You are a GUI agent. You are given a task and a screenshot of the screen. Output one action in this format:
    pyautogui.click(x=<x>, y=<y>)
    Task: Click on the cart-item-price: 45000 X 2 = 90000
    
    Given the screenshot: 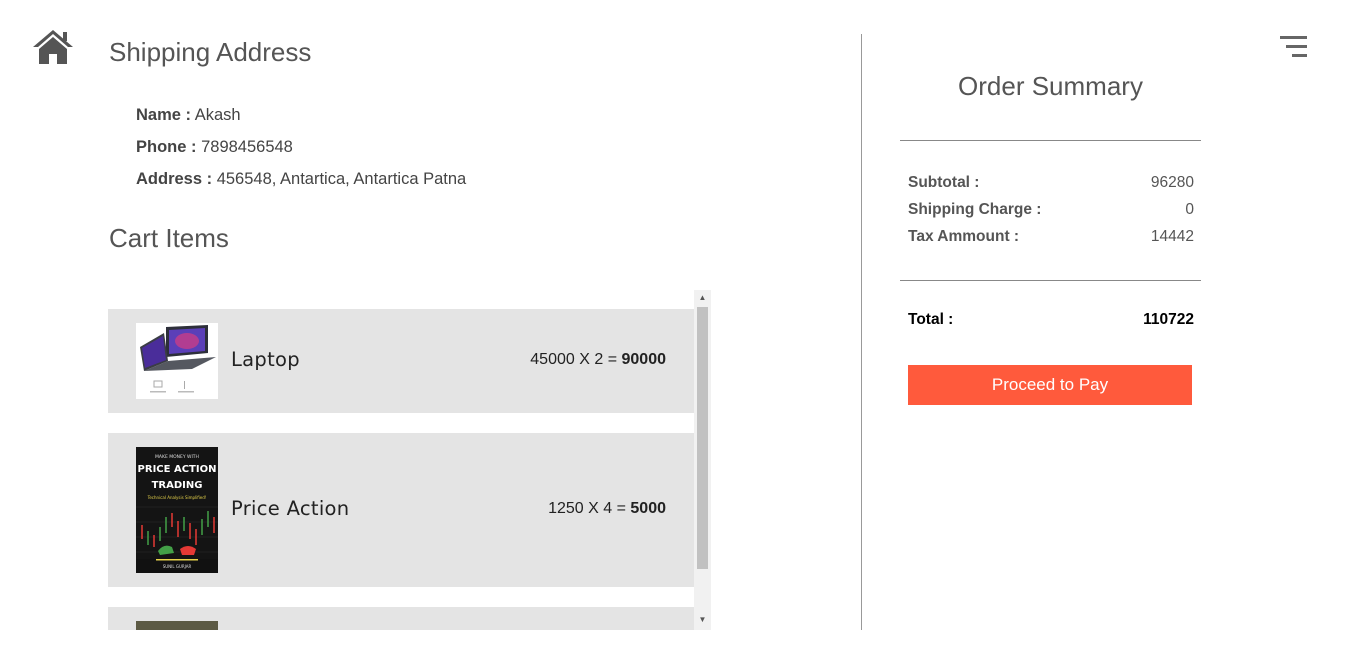 What is the action you would take?
    pyautogui.click(x=598, y=360)
    